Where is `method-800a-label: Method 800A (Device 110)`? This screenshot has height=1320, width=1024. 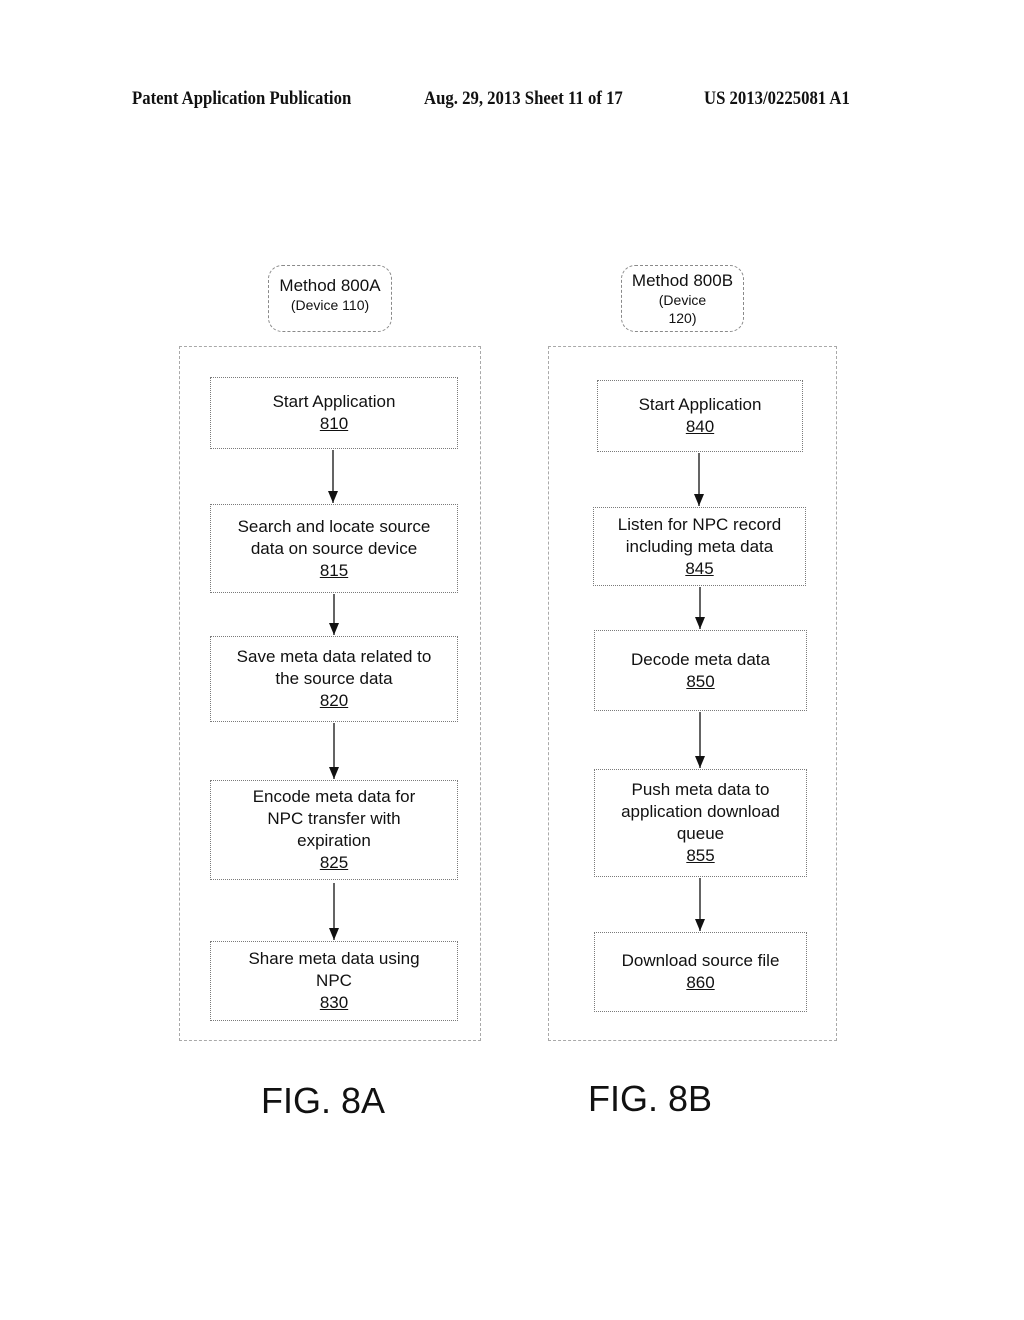
method-800a-label: Method 800A (Device 110) is located at coordinates (330, 298).